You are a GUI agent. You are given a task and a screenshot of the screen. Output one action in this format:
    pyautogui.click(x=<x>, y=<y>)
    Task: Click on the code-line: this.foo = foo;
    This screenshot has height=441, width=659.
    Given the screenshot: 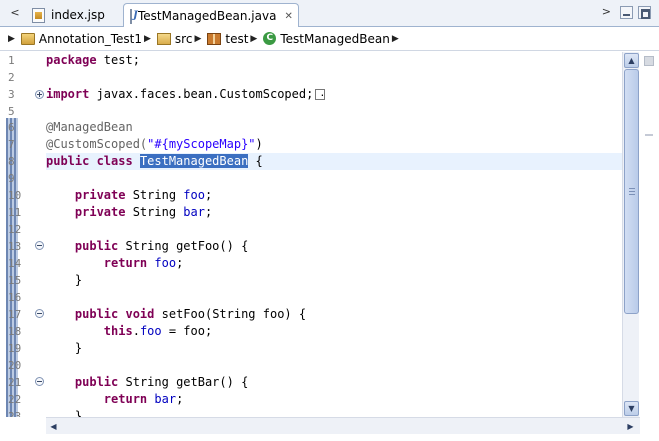 What is the action you would take?
    pyautogui.click(x=158, y=331)
    